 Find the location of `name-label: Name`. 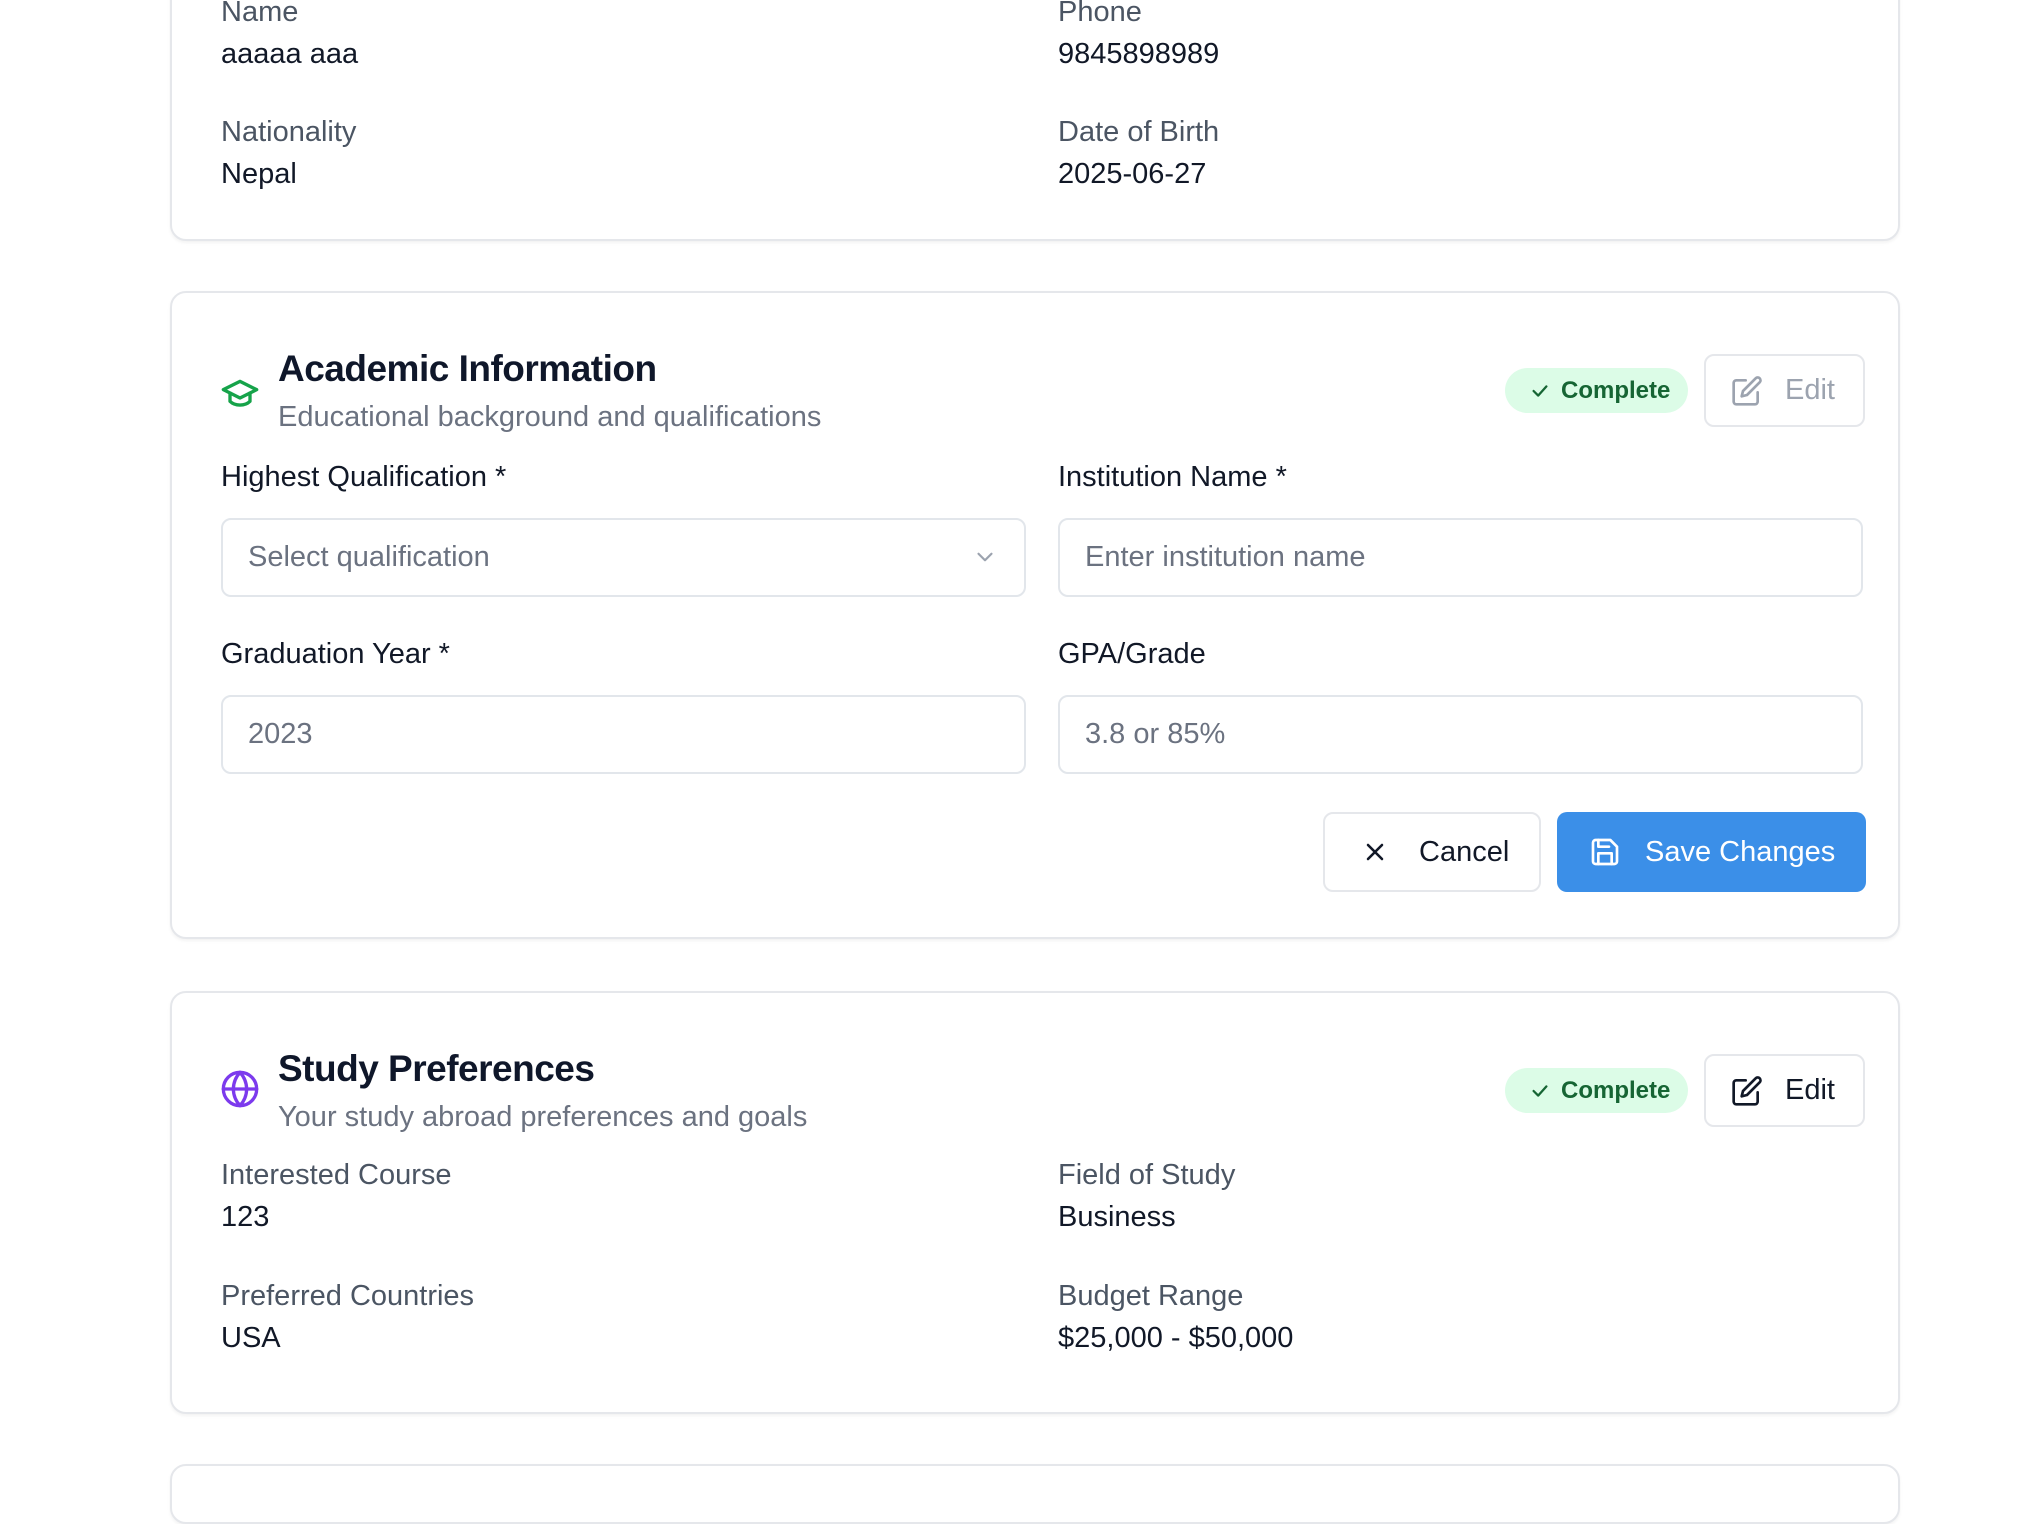

name-label: Name is located at coordinates (260, 14).